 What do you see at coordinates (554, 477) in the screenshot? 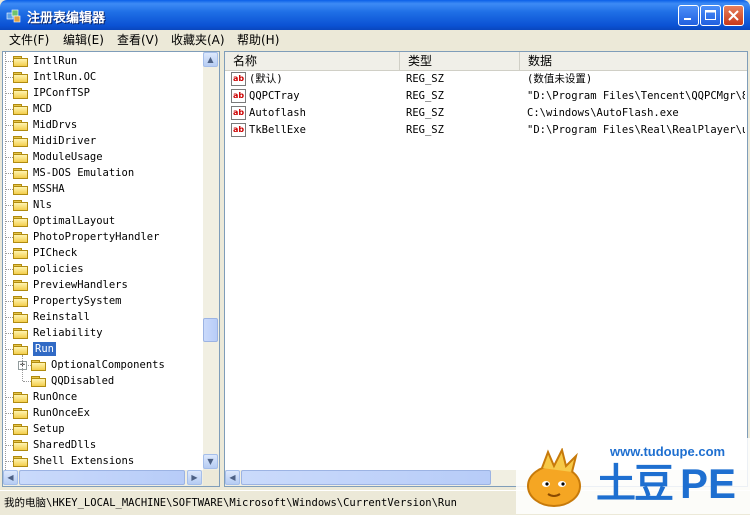
I see `potato-mascot-icon` at bounding box center [554, 477].